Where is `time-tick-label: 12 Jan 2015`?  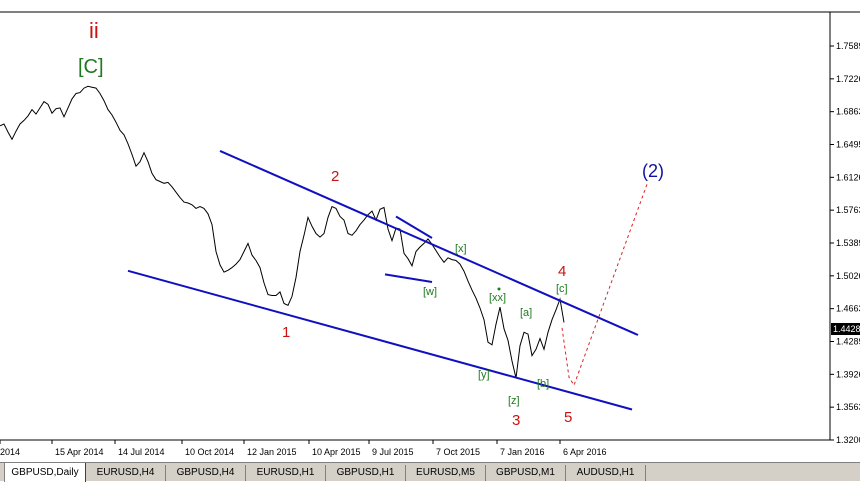
time-tick-label: 12 Jan 2015 is located at coordinates (272, 452).